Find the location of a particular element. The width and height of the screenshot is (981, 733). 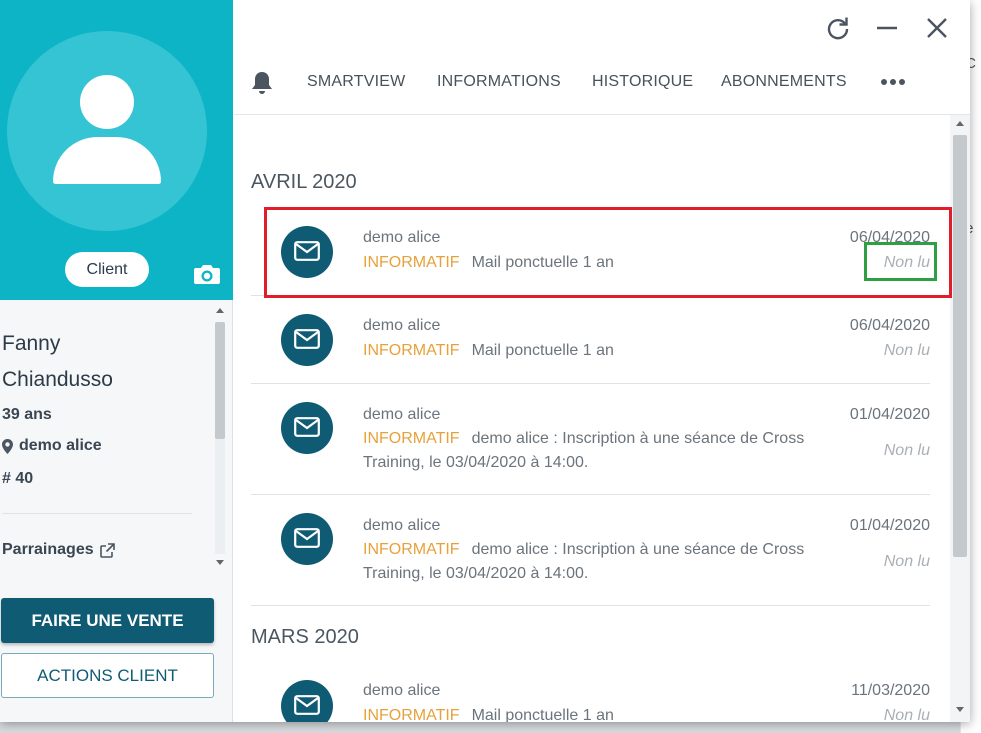

sidebar-scrollbar is located at coordinates (221, 437).